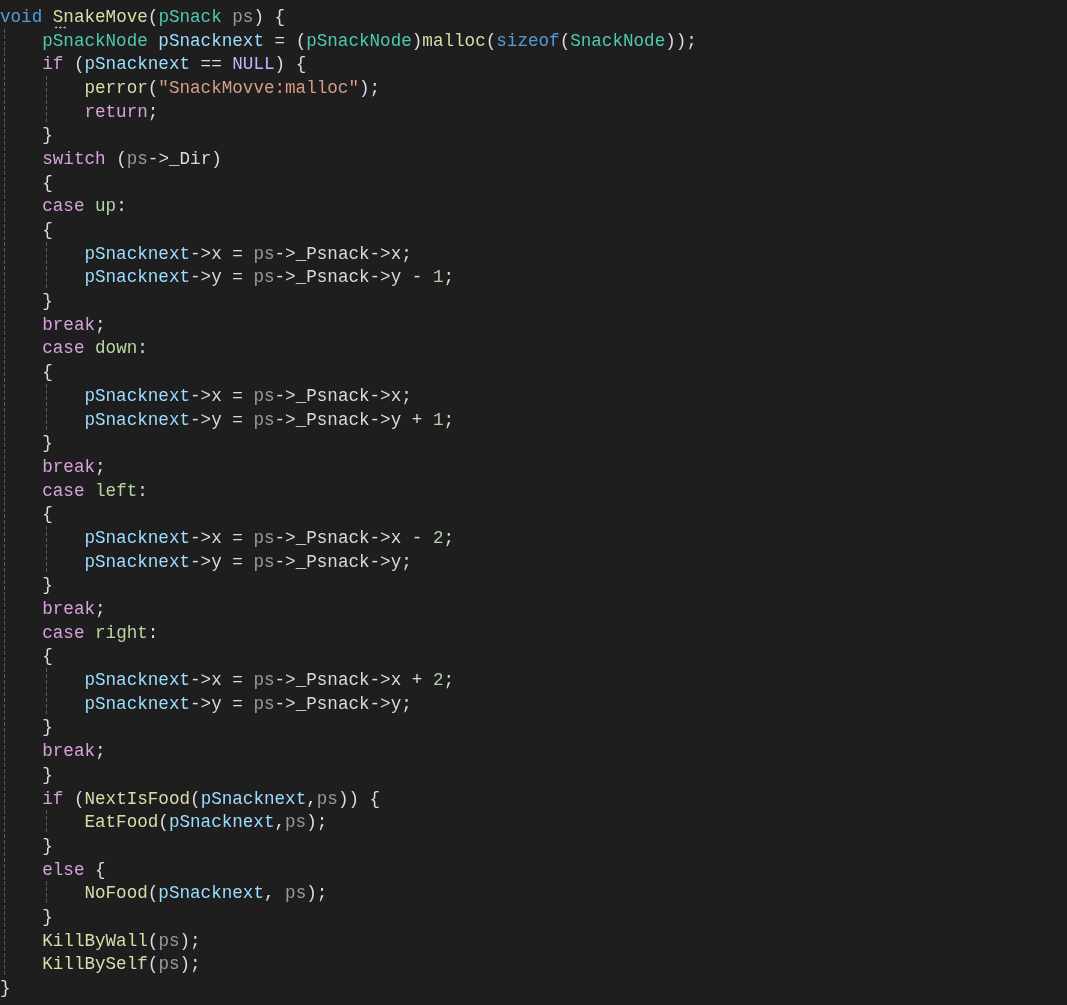  What do you see at coordinates (121, 964) in the screenshot?
I see `code-line: KillBySelf(ps);` at bounding box center [121, 964].